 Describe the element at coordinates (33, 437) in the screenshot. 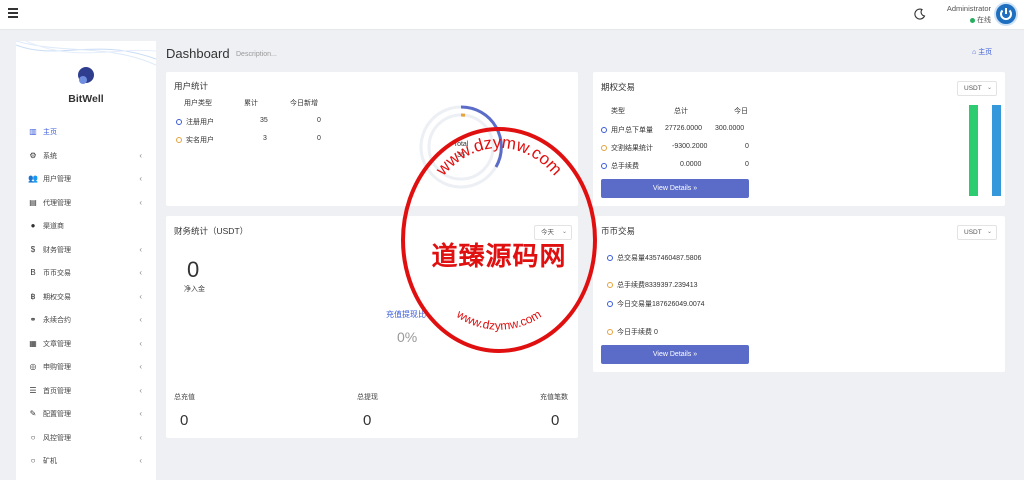

I see `circle-icon: ○` at that location.